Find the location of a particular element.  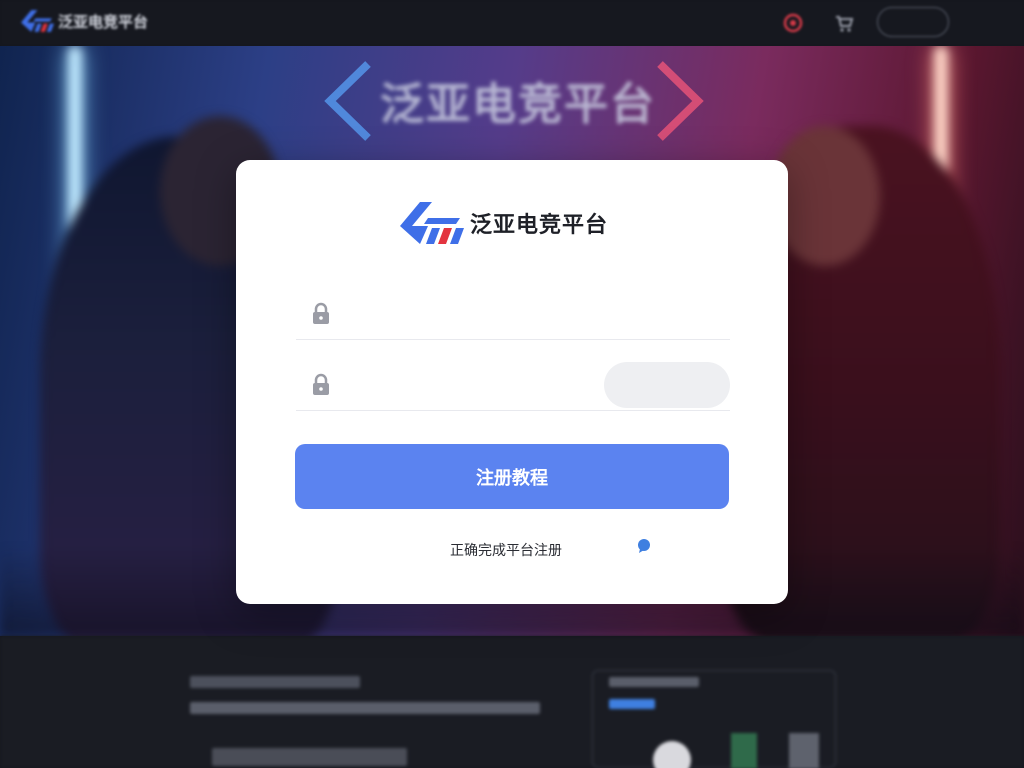

hero-title: 泛亚电竞平台 is located at coordinates (518, 104).